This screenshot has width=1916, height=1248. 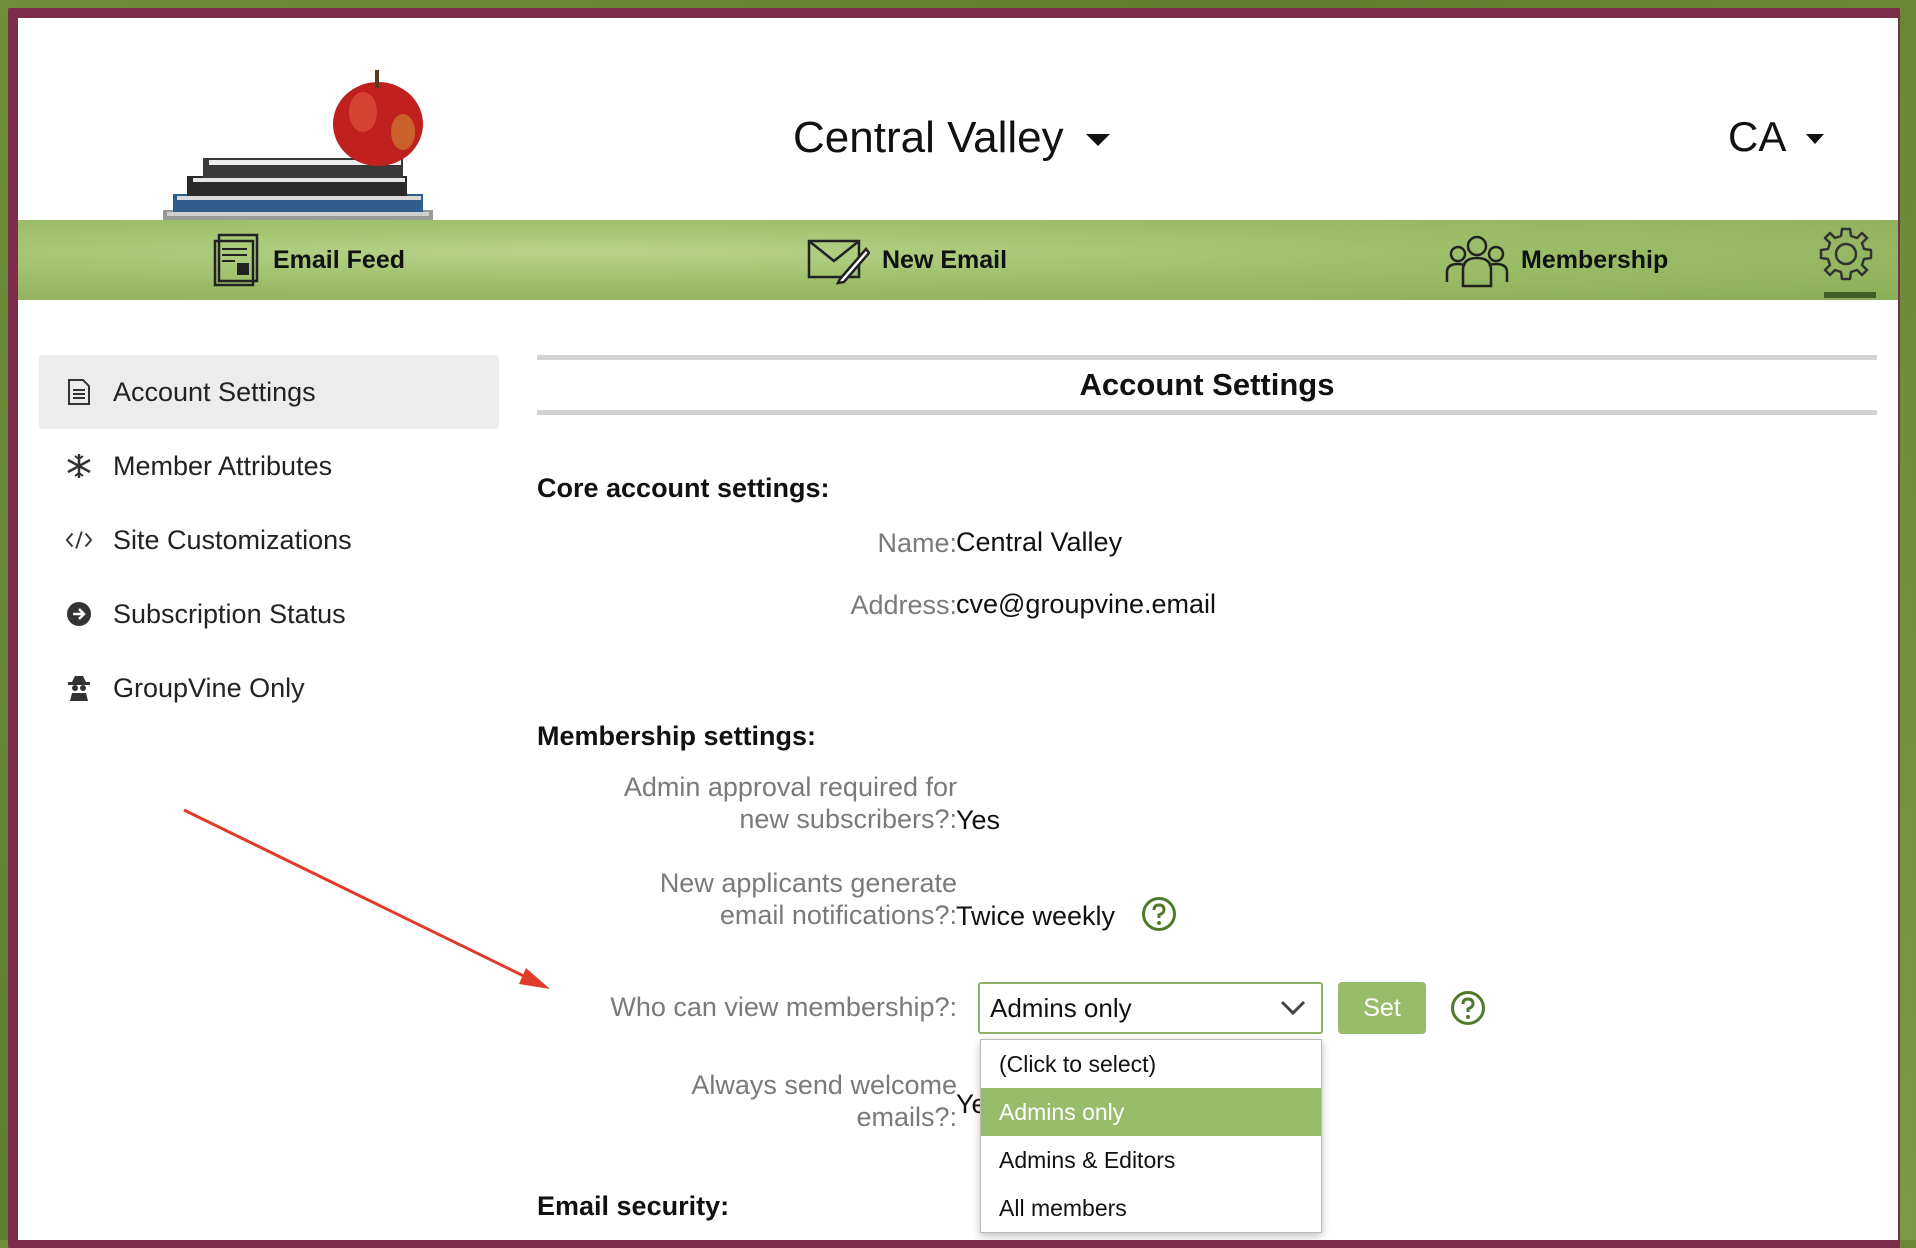 I want to click on sidebar-item-member-attributes: Member Attributes, so click(x=269, y=466).